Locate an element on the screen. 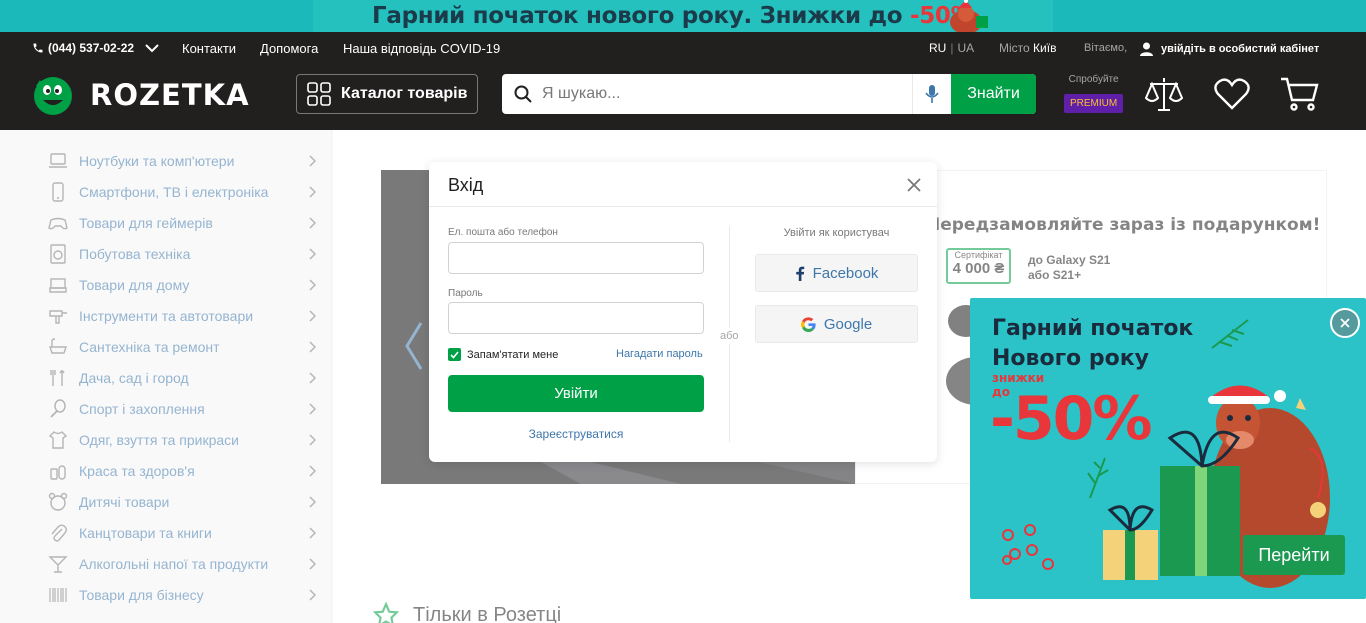 The image size is (1366, 623). facebook-login-button: Facebook is located at coordinates (836, 273).